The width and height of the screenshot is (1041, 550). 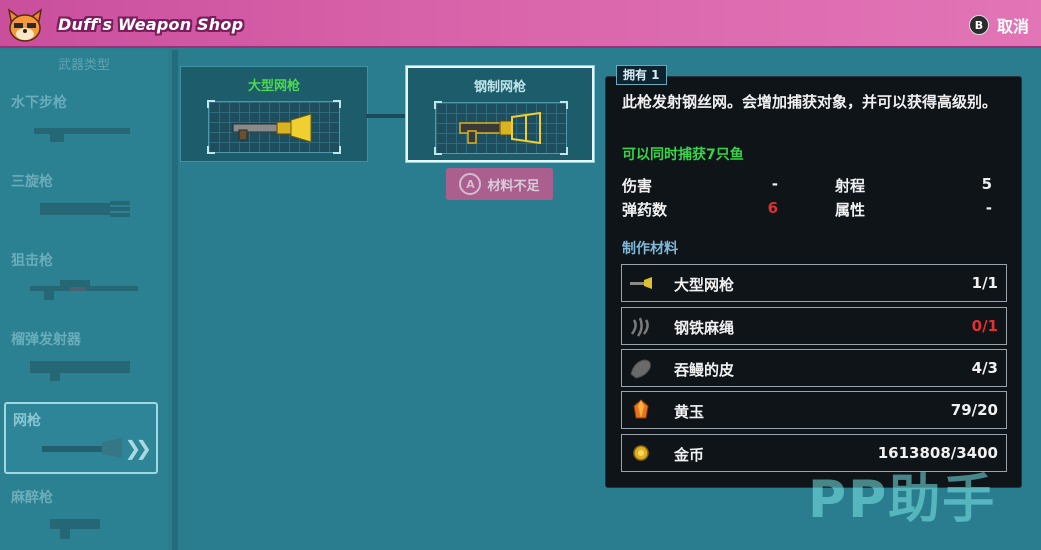 What do you see at coordinates (83, 65) in the screenshot?
I see `sidebar-heading: 武器类型` at bounding box center [83, 65].